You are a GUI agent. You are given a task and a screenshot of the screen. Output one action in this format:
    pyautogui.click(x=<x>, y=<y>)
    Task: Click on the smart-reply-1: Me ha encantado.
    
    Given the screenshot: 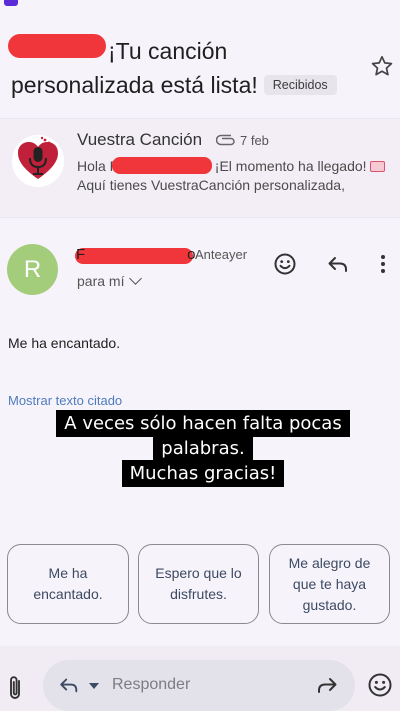 What is the action you would take?
    pyautogui.click(x=68, y=584)
    